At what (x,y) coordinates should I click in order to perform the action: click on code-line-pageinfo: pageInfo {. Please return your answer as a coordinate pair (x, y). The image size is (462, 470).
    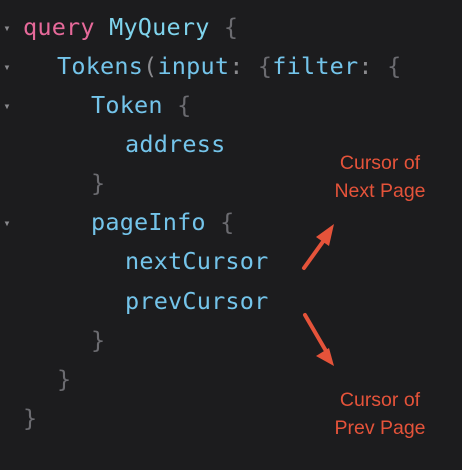
    Looking at the image, I should click on (163, 222).